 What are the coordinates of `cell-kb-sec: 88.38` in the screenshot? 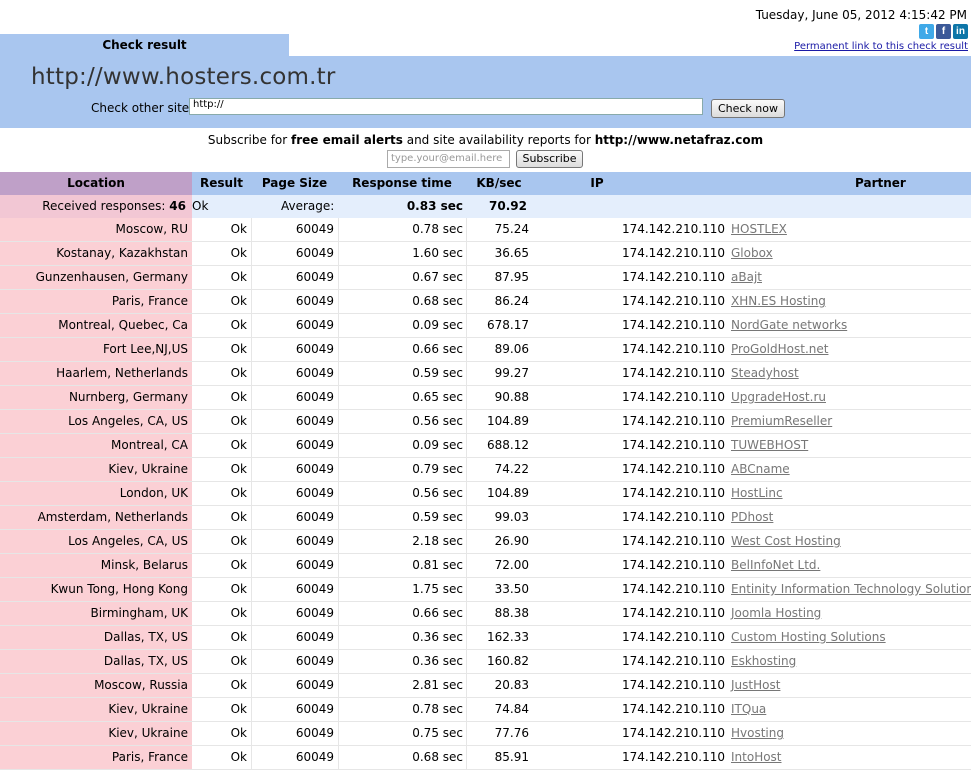 It's located at (499, 613).